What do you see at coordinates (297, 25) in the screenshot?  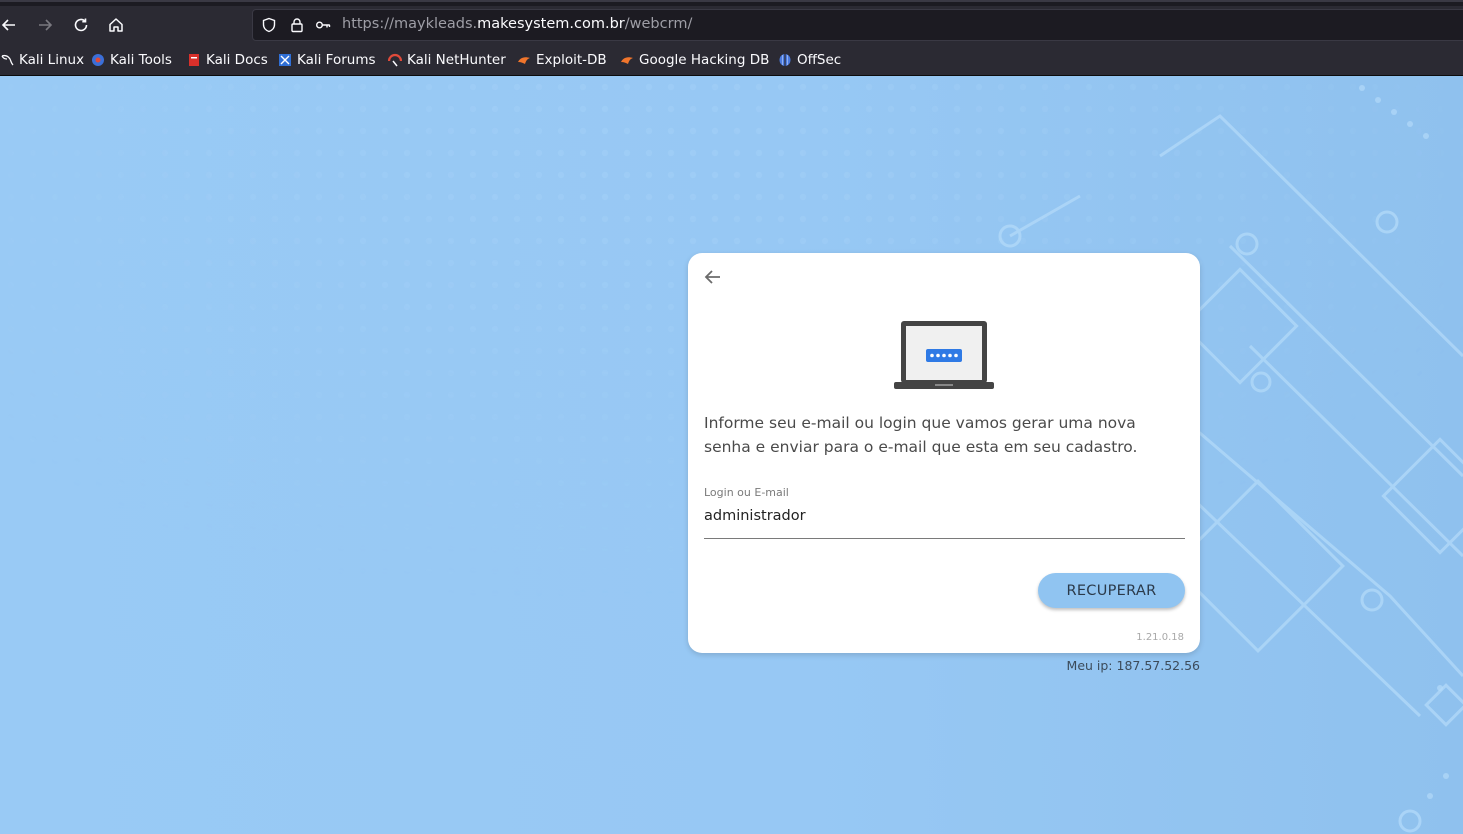 I see `lock-icon` at bounding box center [297, 25].